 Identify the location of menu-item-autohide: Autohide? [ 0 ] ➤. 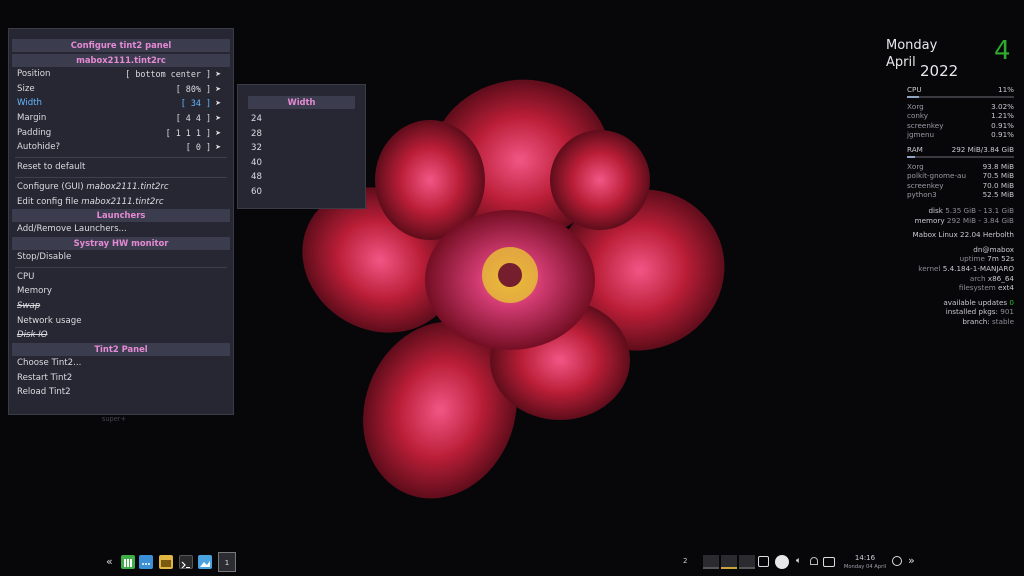
(121, 147).